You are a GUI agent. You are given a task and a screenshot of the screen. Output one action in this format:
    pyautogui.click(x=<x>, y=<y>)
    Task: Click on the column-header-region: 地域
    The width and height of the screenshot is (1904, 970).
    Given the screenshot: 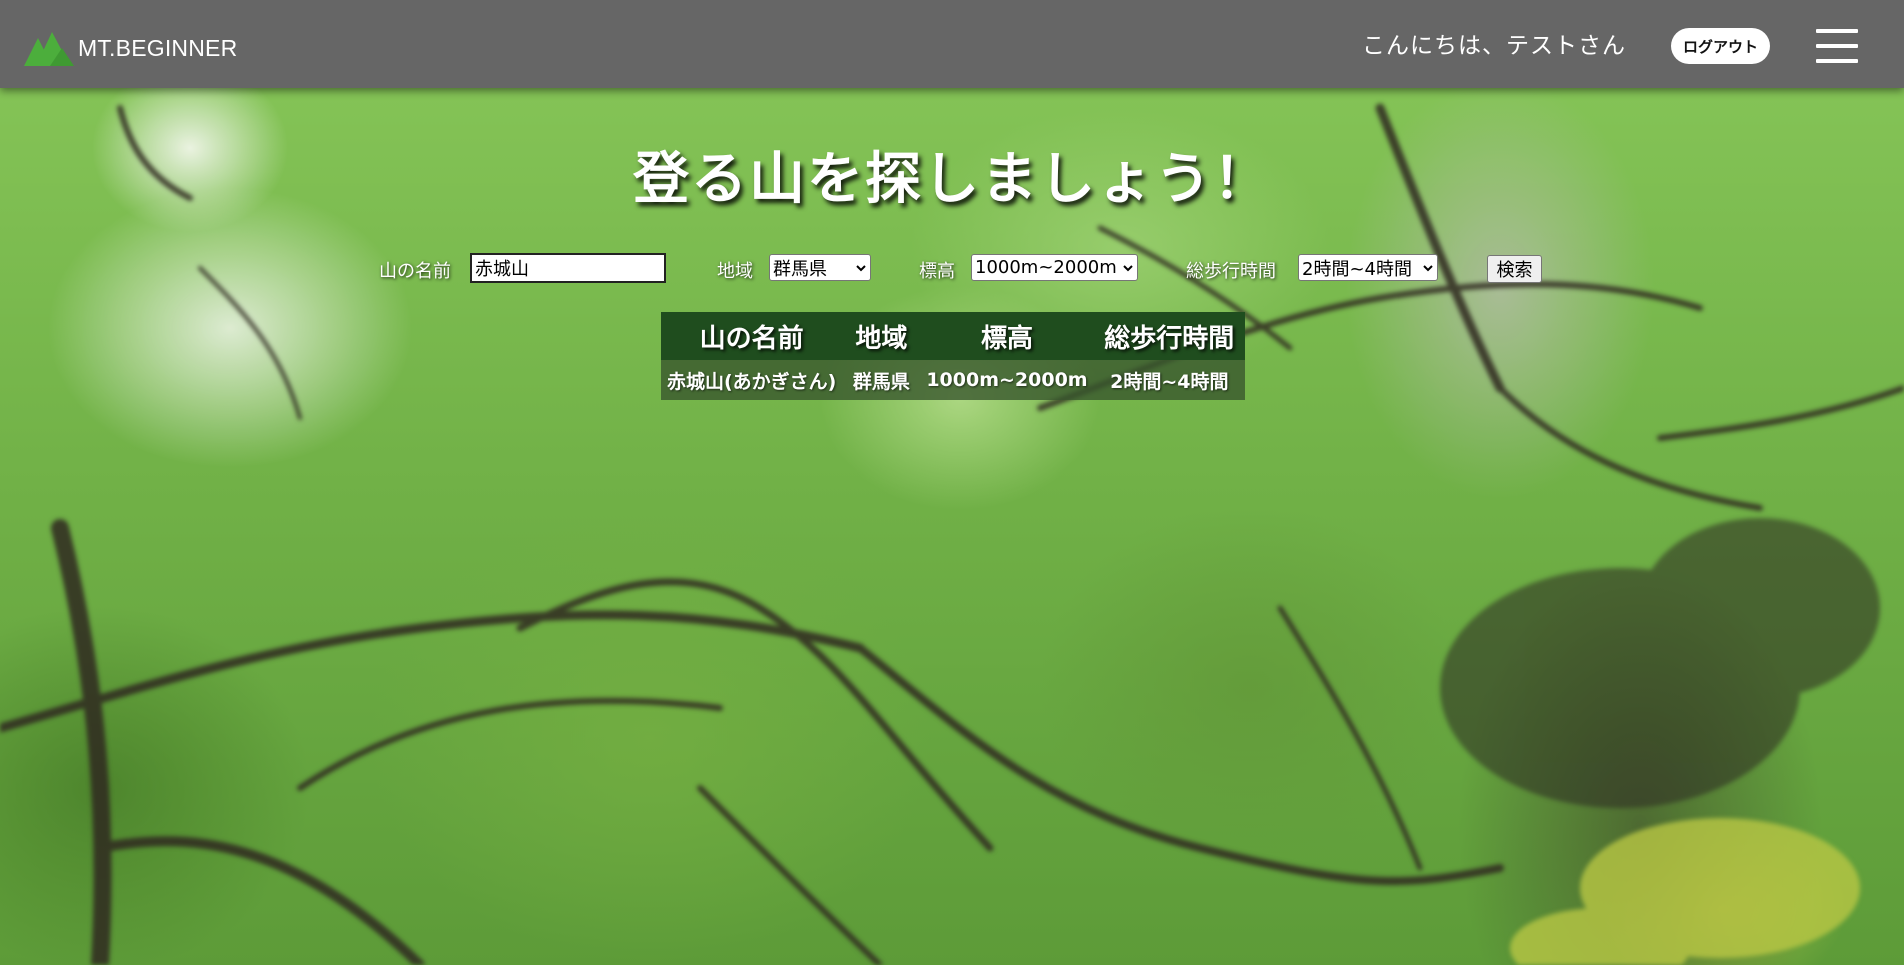 What is the action you would take?
    pyautogui.click(x=881, y=336)
    